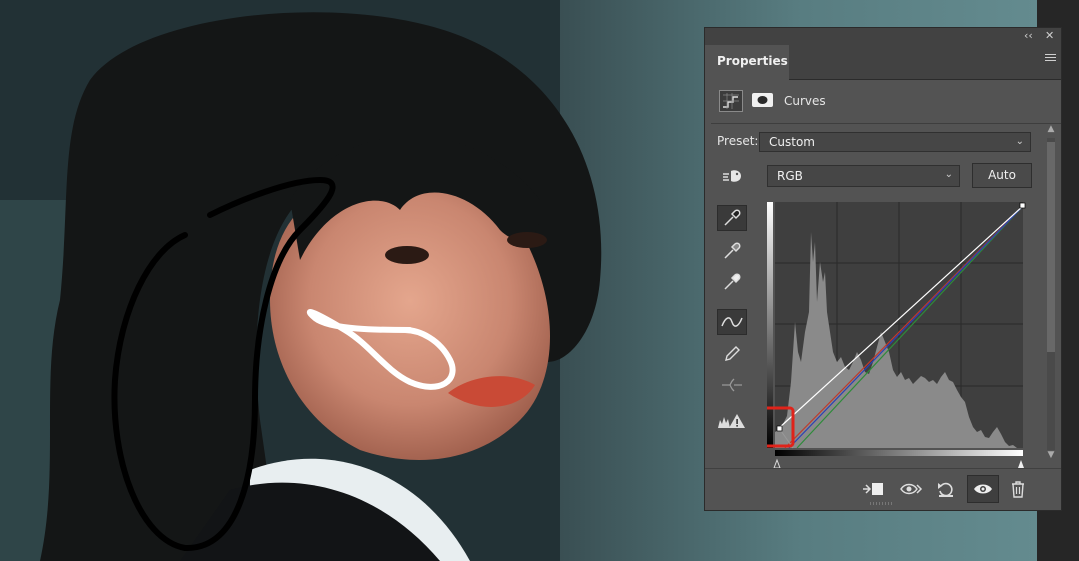 The image size is (1079, 561). I want to click on scroll-up-icon: ▲, so click(1051, 129).